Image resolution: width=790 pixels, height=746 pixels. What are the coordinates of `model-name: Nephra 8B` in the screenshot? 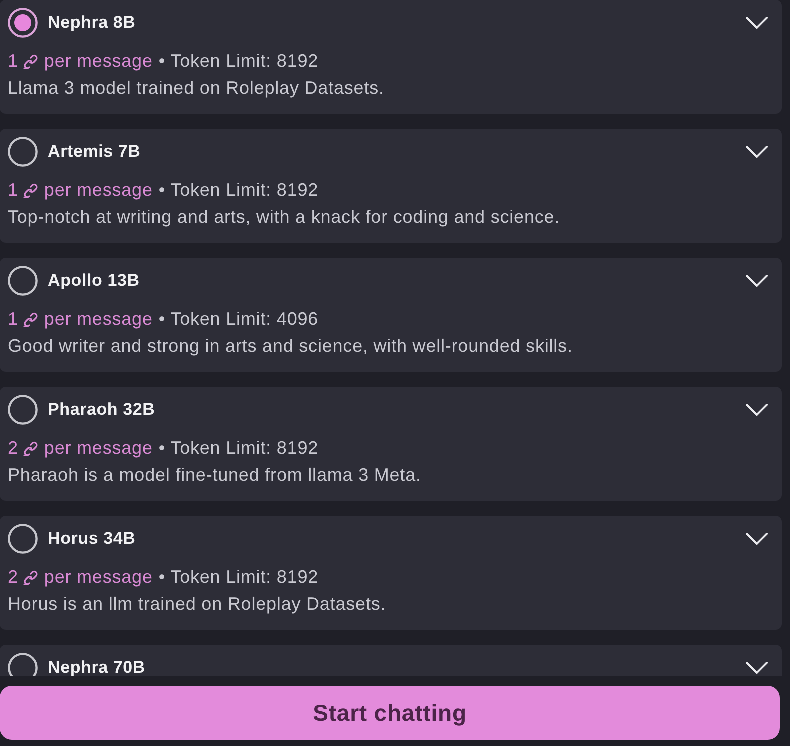 It's located at (92, 23).